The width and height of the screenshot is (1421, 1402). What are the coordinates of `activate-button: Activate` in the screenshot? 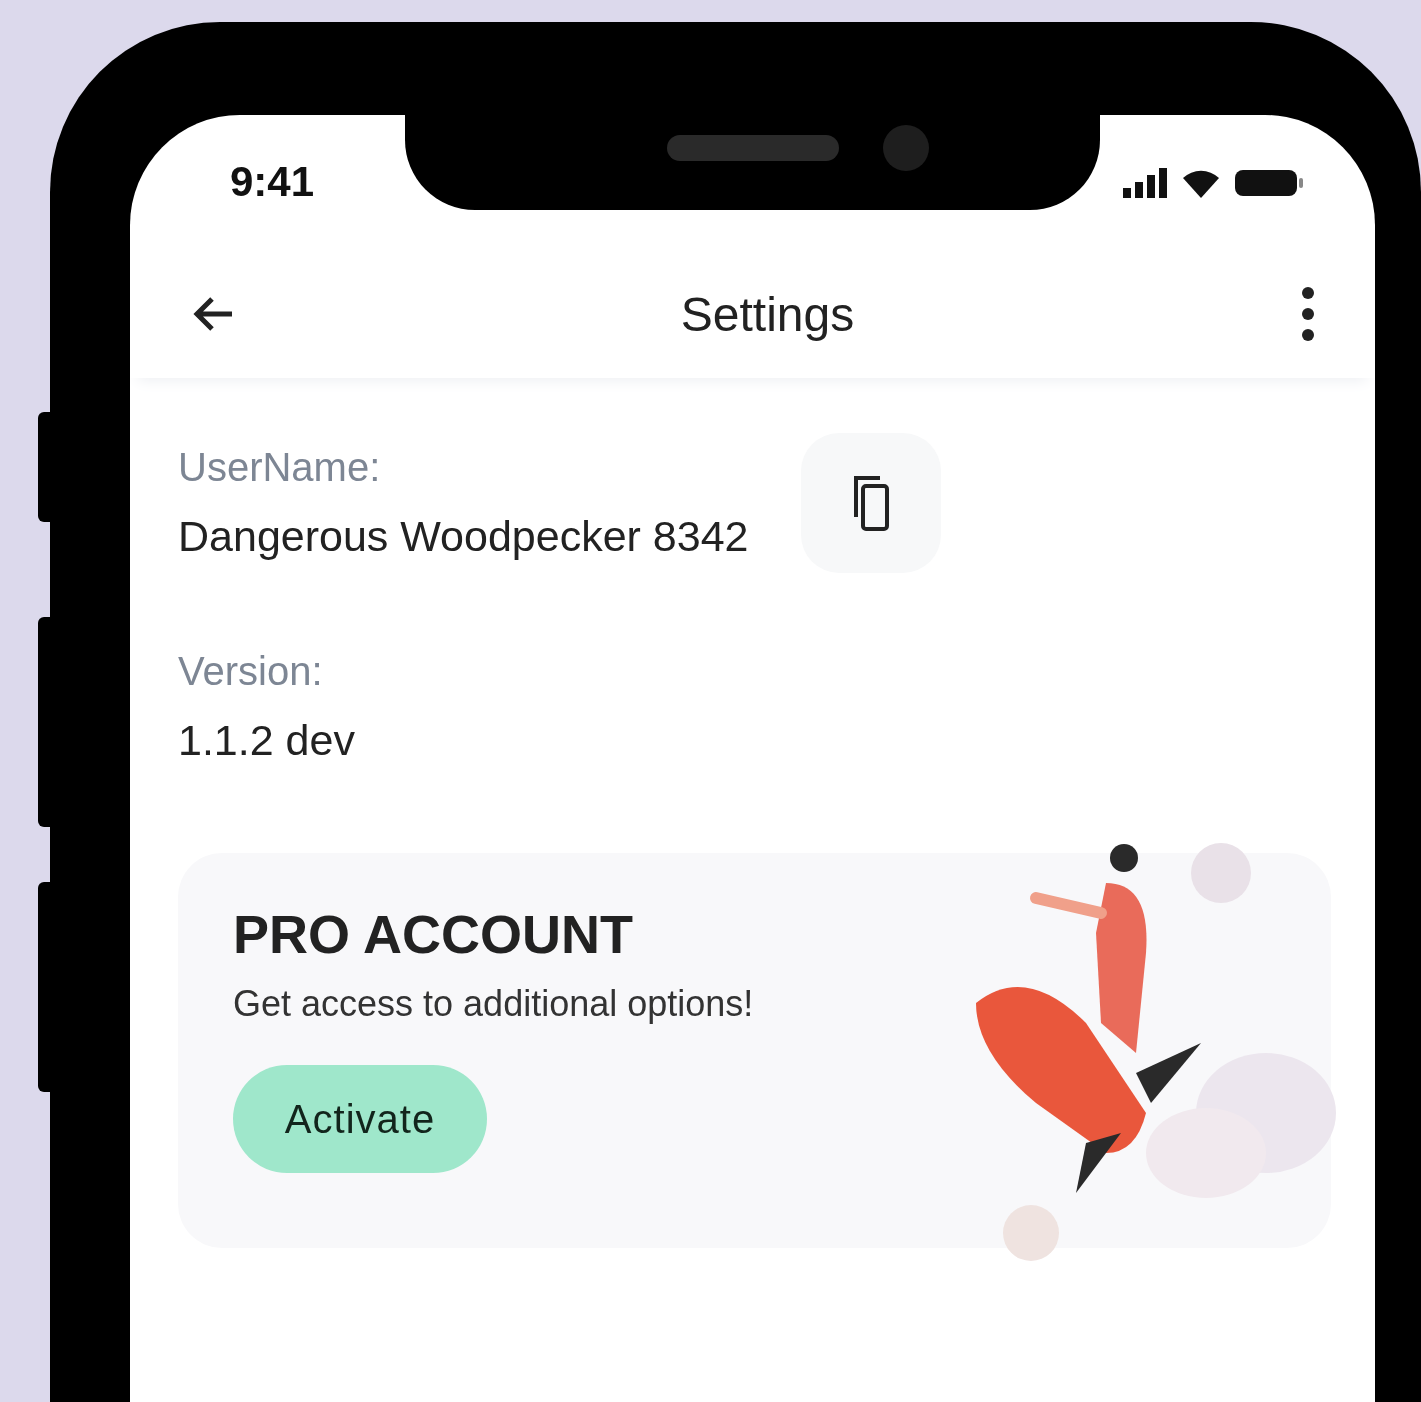 It's located at (360, 1119).